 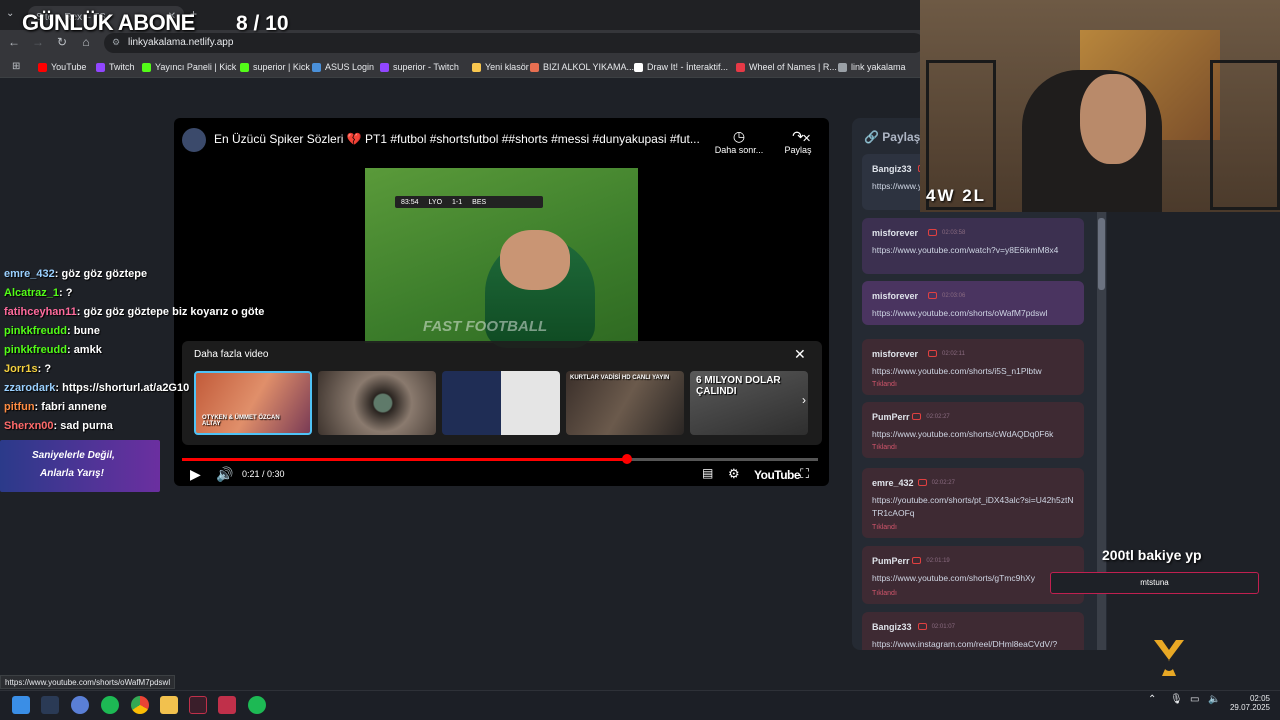 I want to click on promo-line-2: Anlarla Yarış!, so click(x=72, y=473).